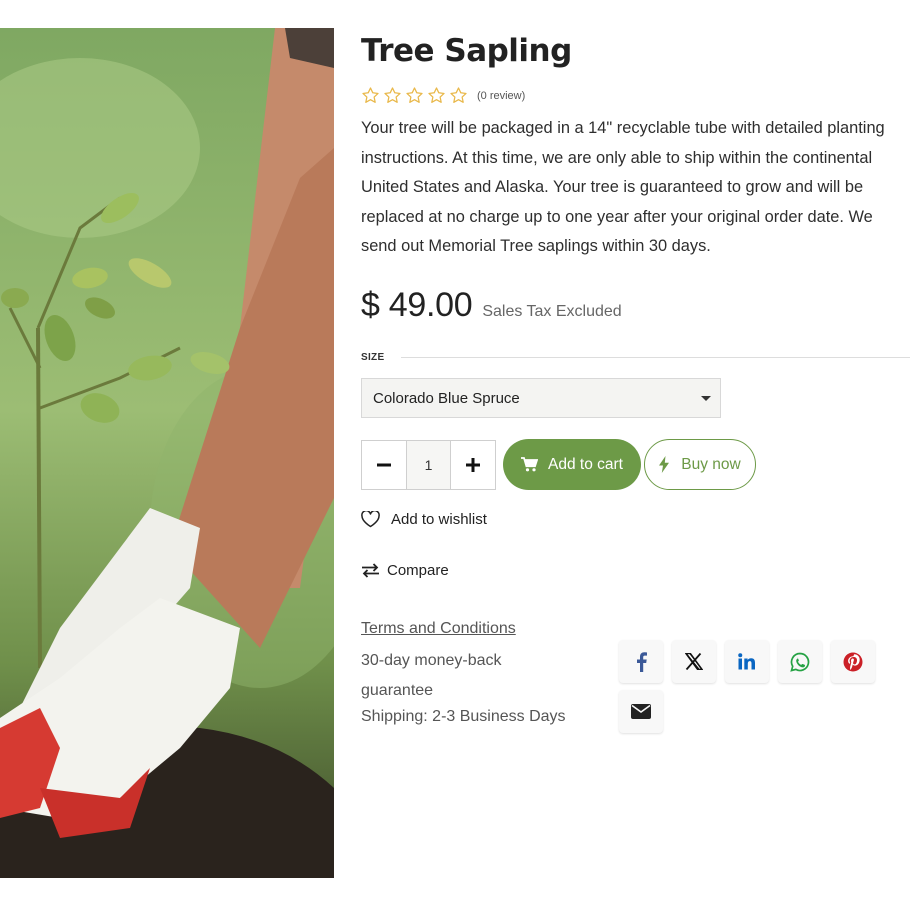 This screenshot has width=910, height=910. I want to click on plus-icon, so click(473, 465).